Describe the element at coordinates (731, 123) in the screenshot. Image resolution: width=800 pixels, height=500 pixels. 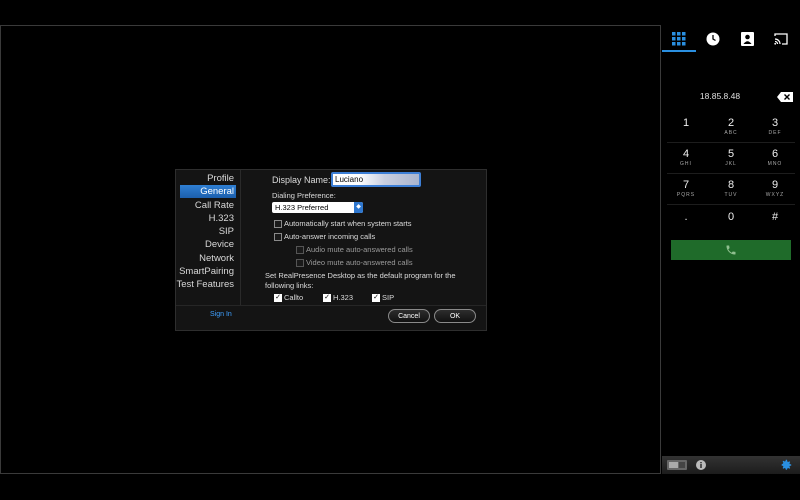
I see `key-digit: 2` at that location.